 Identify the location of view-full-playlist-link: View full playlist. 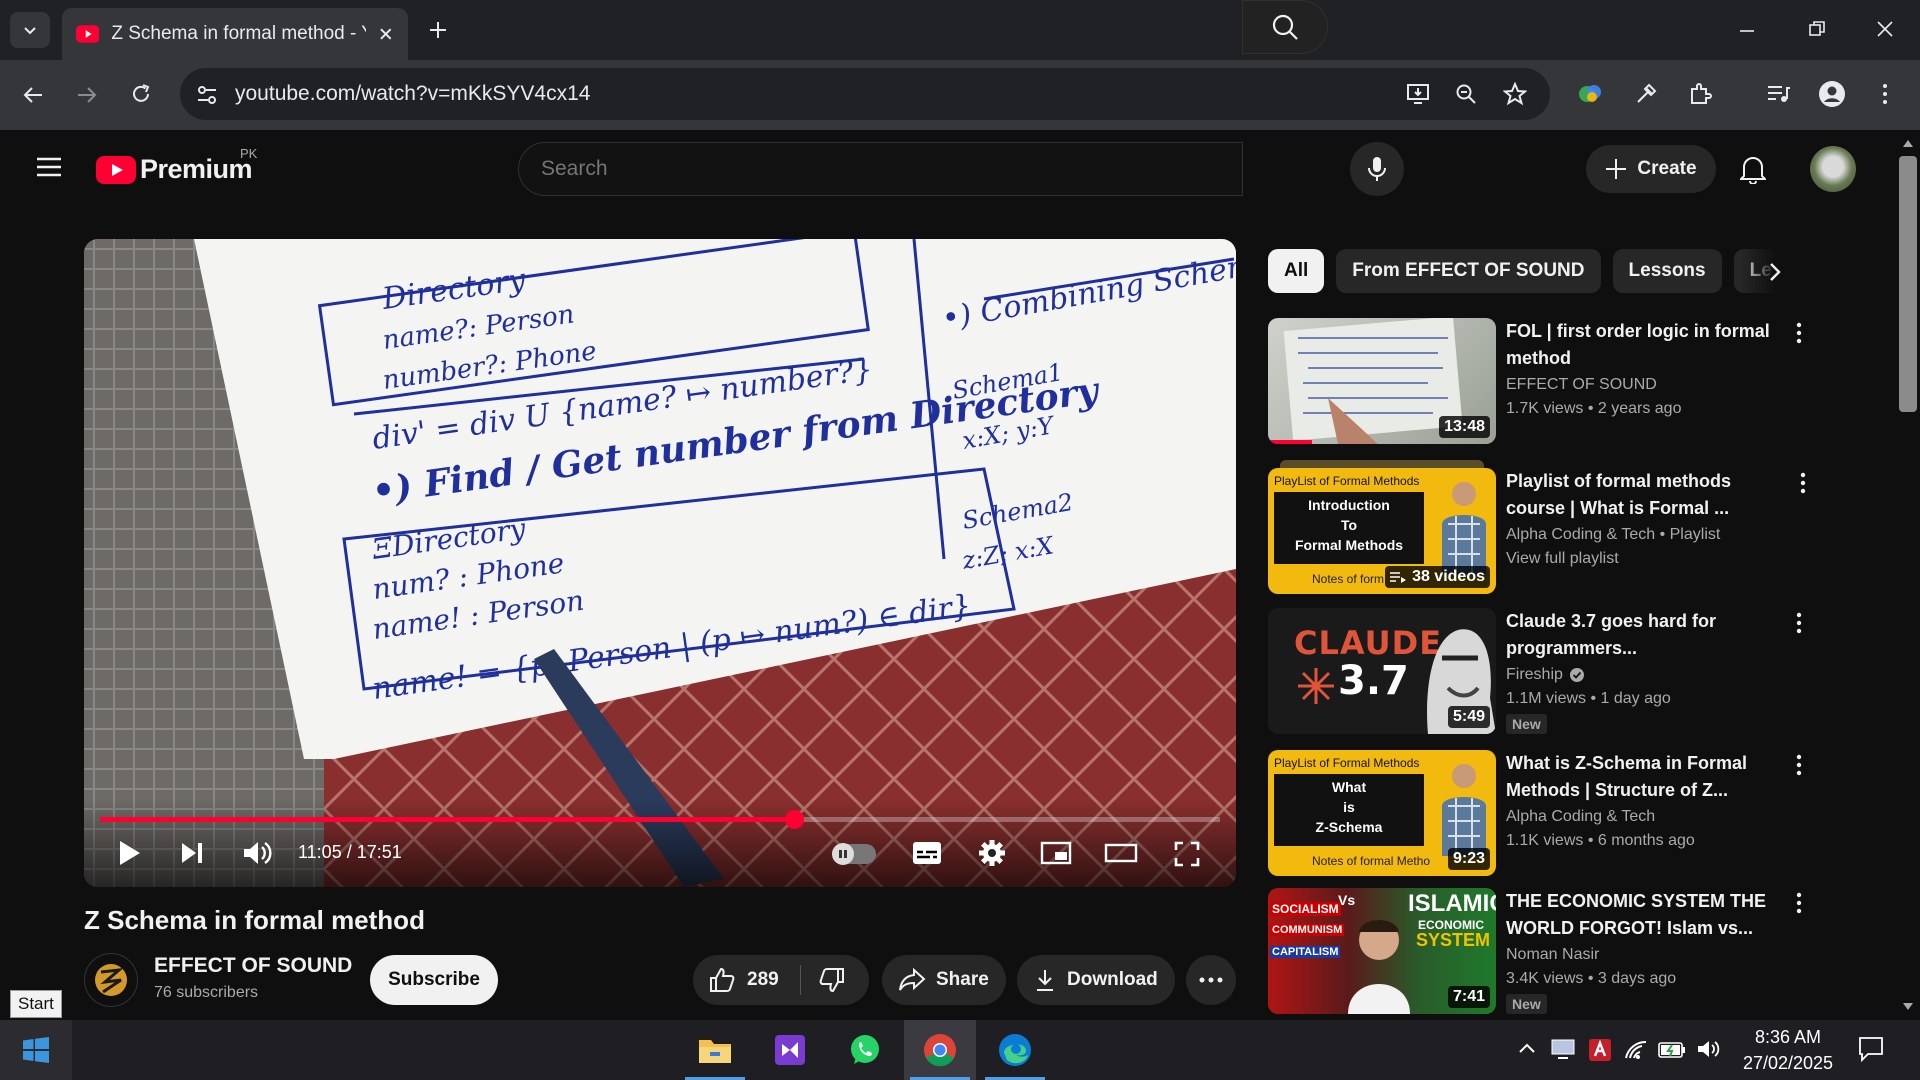
(1562, 559).